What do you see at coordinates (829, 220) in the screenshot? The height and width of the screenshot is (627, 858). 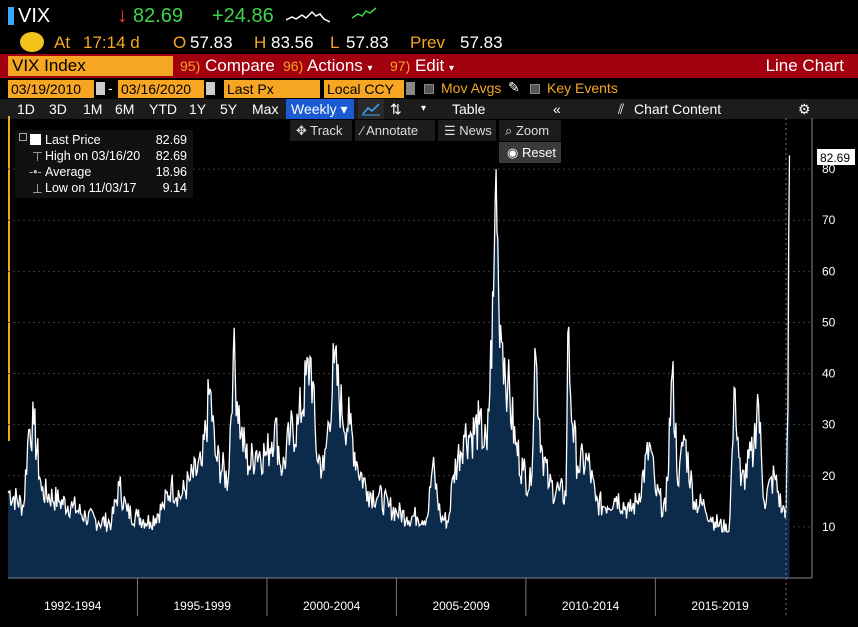 I see `y-tick-label: 70` at bounding box center [829, 220].